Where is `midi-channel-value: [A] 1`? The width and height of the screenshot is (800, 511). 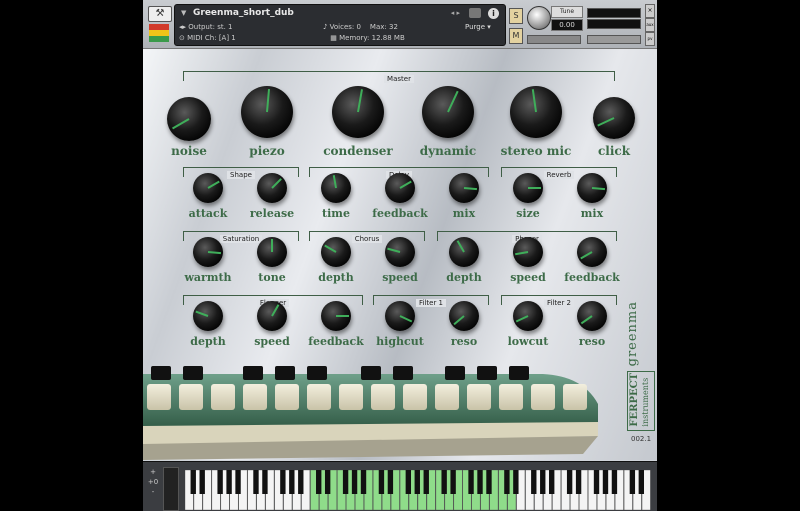 midi-channel-value: [A] 1 is located at coordinates (227, 38).